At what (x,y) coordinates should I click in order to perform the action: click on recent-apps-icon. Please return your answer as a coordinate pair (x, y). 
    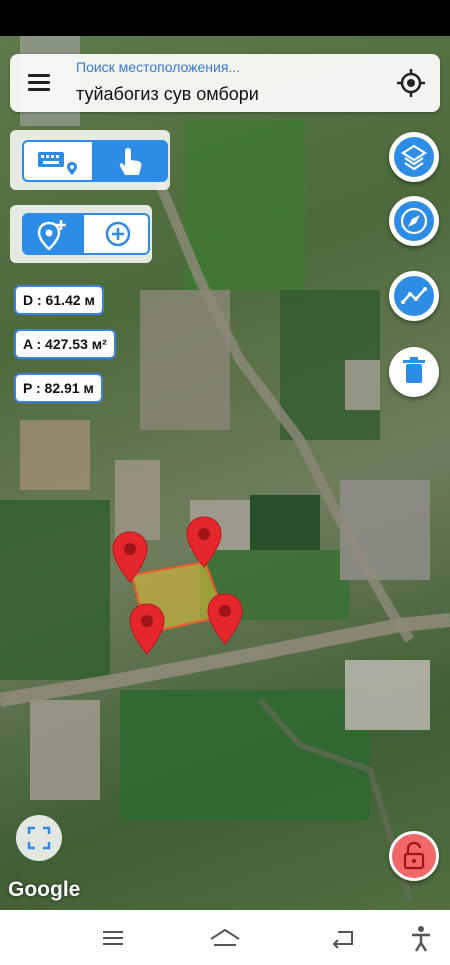
    Looking at the image, I should click on (113, 938).